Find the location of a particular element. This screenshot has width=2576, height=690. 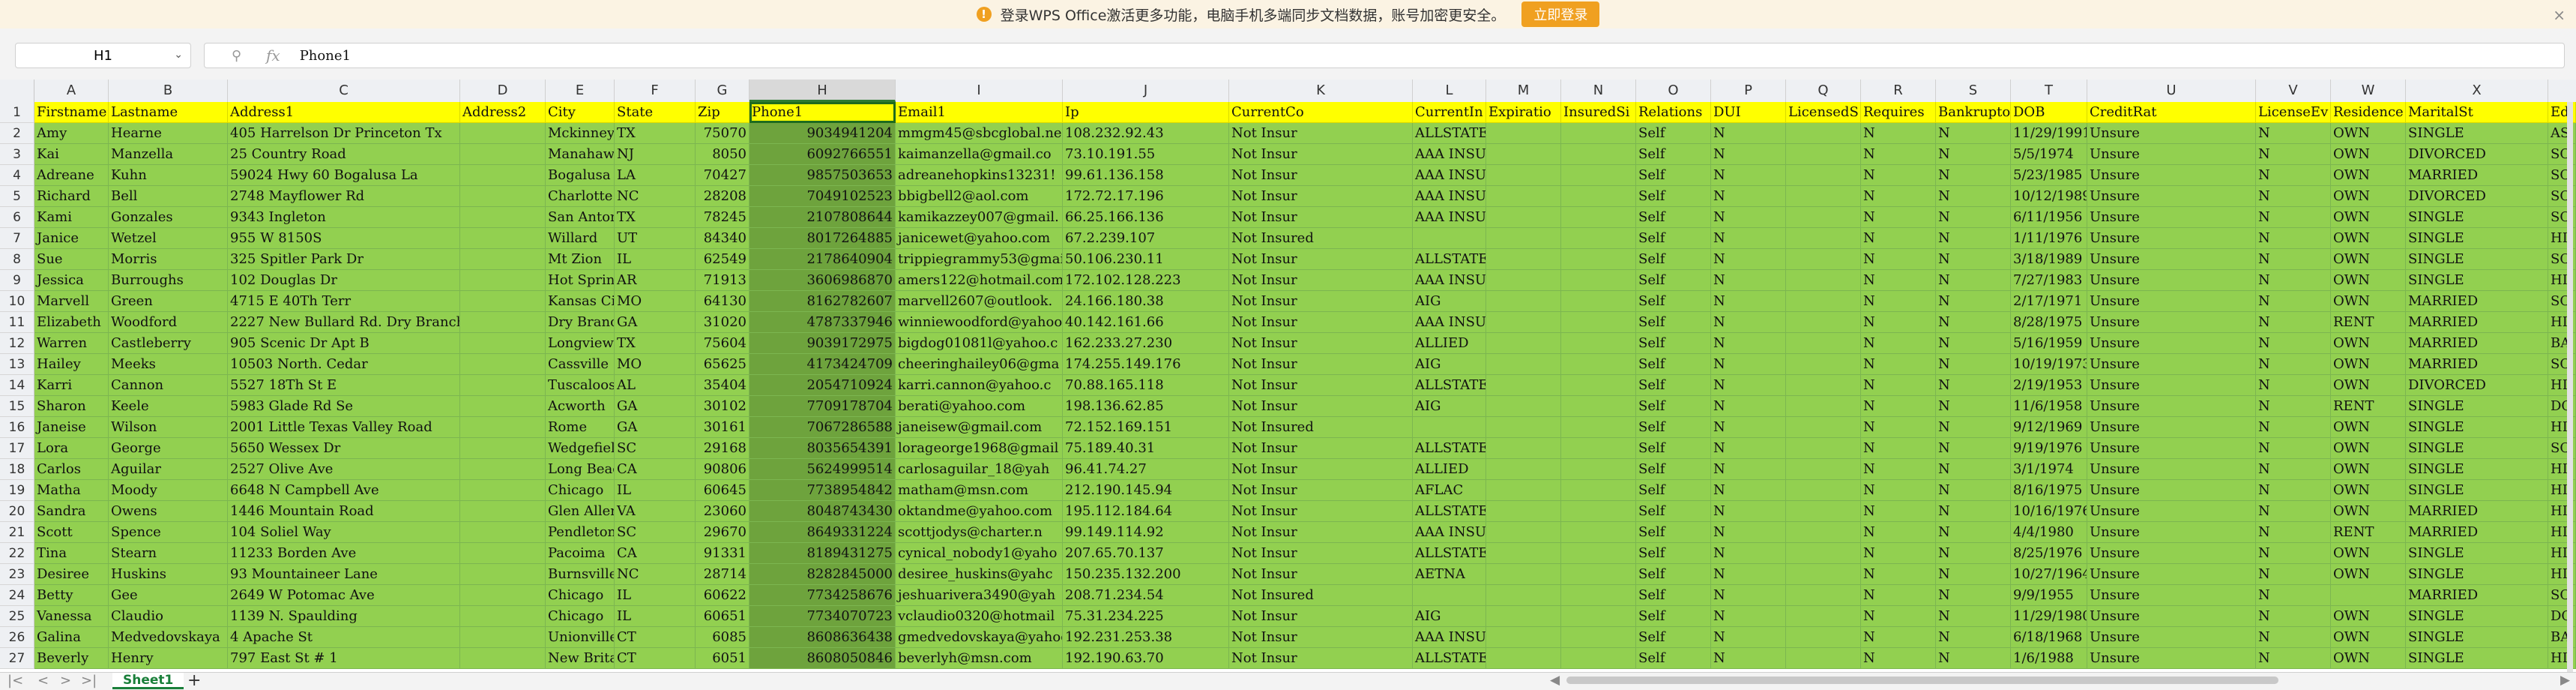

row-number: 18 is located at coordinates (17, 469).